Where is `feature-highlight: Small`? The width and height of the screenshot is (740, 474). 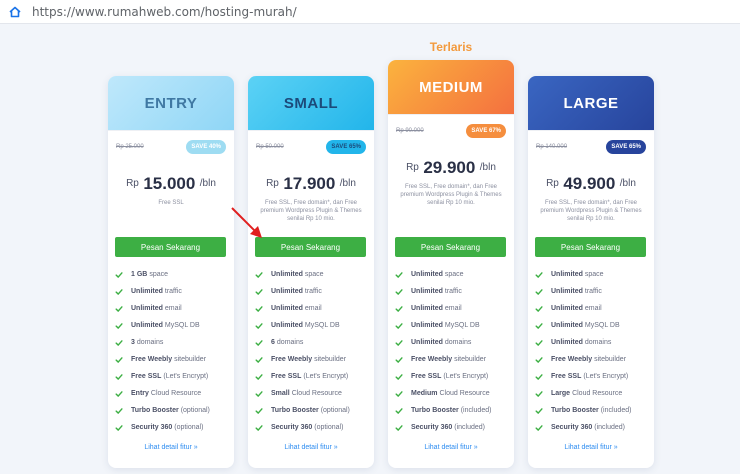 feature-highlight: Small is located at coordinates (280, 393).